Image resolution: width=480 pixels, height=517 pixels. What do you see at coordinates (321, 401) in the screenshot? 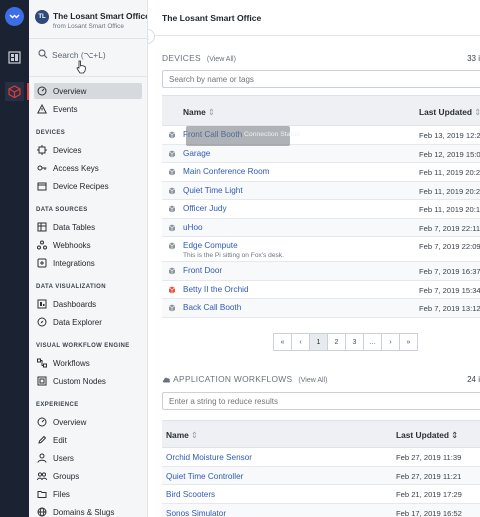
I see `workflows-filter-input` at bounding box center [321, 401].